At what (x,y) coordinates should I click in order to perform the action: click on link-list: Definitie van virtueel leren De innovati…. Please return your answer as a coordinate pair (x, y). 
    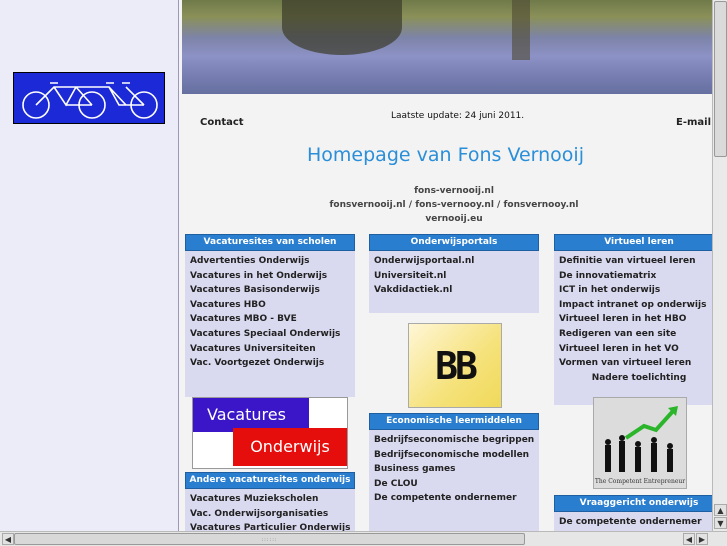
    Looking at the image, I should click on (633, 328).